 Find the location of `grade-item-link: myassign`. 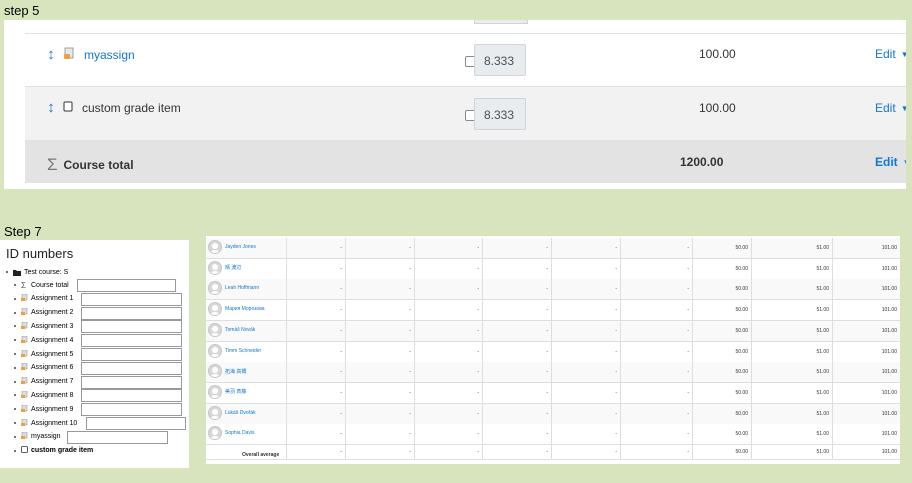

grade-item-link: myassign is located at coordinates (109, 55).